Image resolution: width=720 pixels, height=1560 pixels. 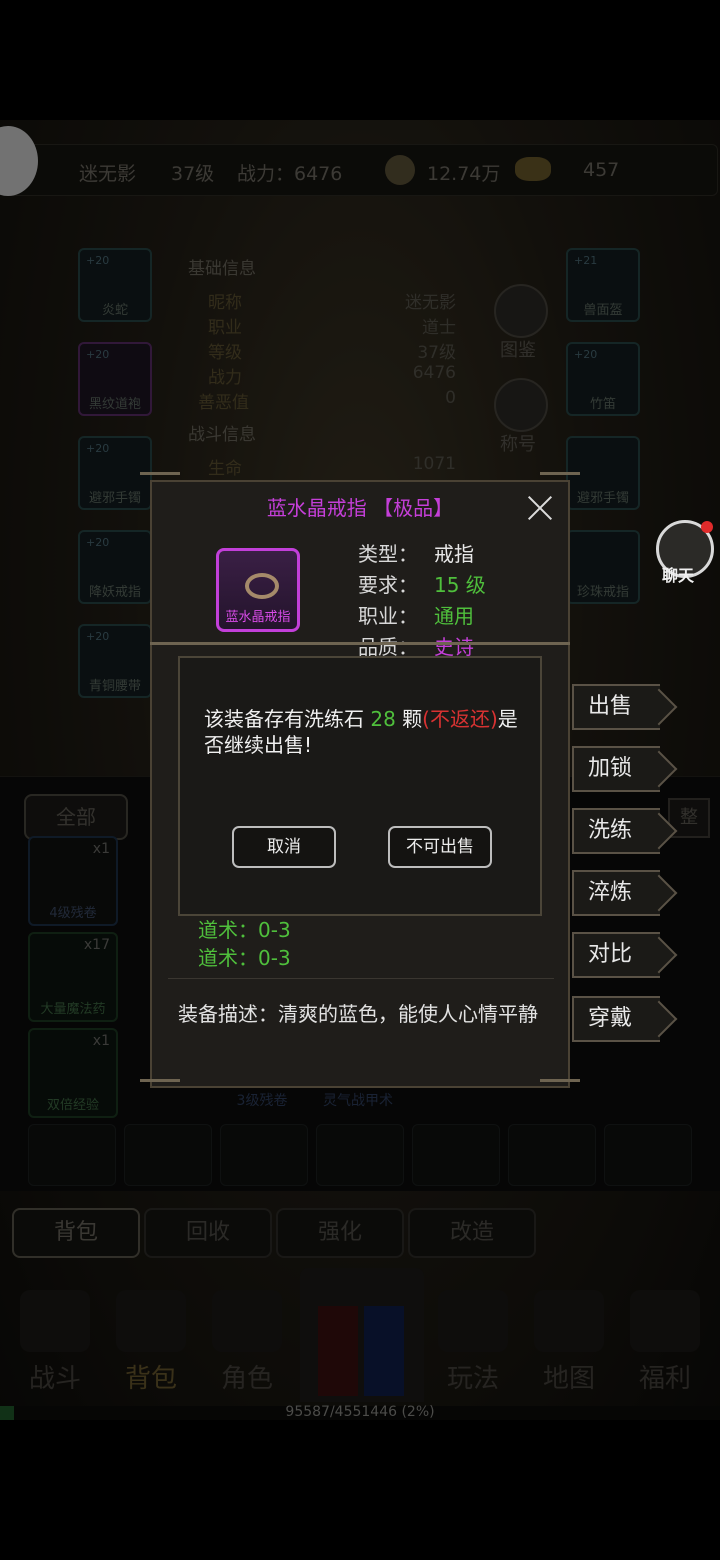 I want to click on job-label: 职业：, so click(x=388, y=616).